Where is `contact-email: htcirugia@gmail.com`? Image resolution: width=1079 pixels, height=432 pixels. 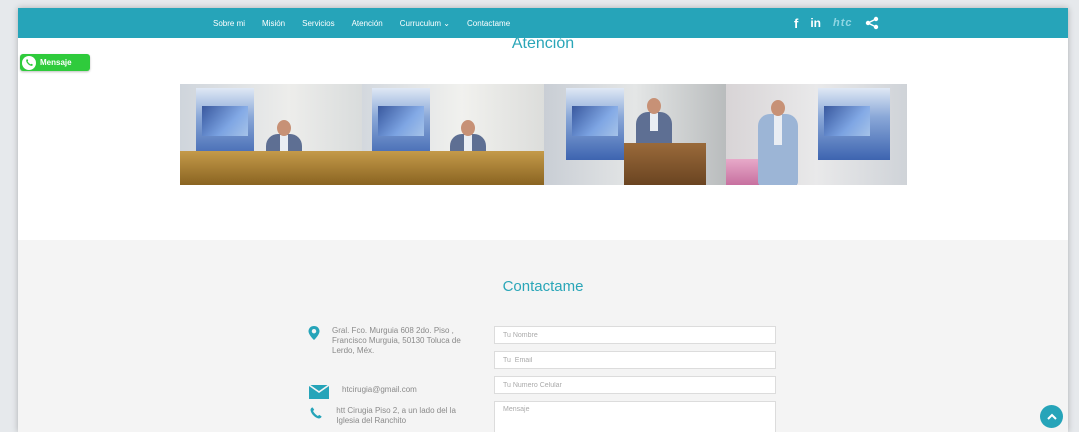 contact-email: htcirugia@gmail.com is located at coordinates (393, 392).